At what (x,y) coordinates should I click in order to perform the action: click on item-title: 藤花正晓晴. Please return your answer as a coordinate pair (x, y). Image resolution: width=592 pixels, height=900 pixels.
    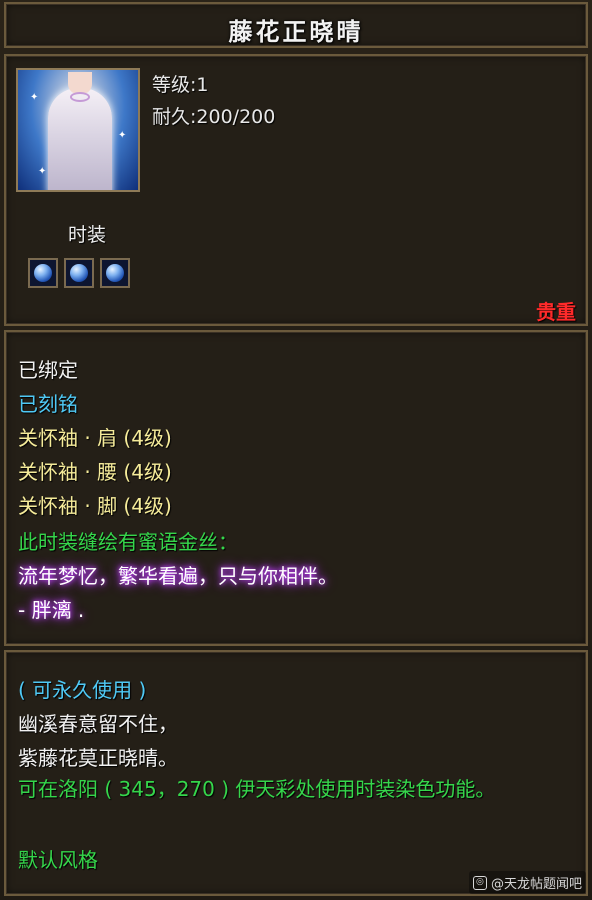
    Looking at the image, I should click on (296, 31).